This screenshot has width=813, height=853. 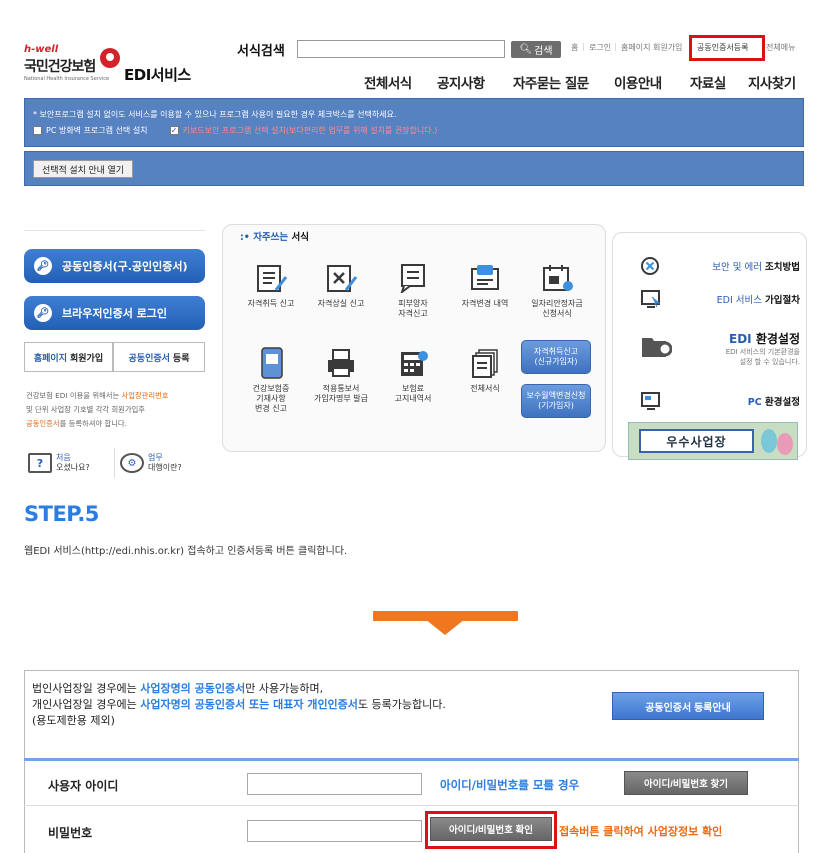 I want to click on form-loss: 자격상실 신고, so click(x=341, y=286).